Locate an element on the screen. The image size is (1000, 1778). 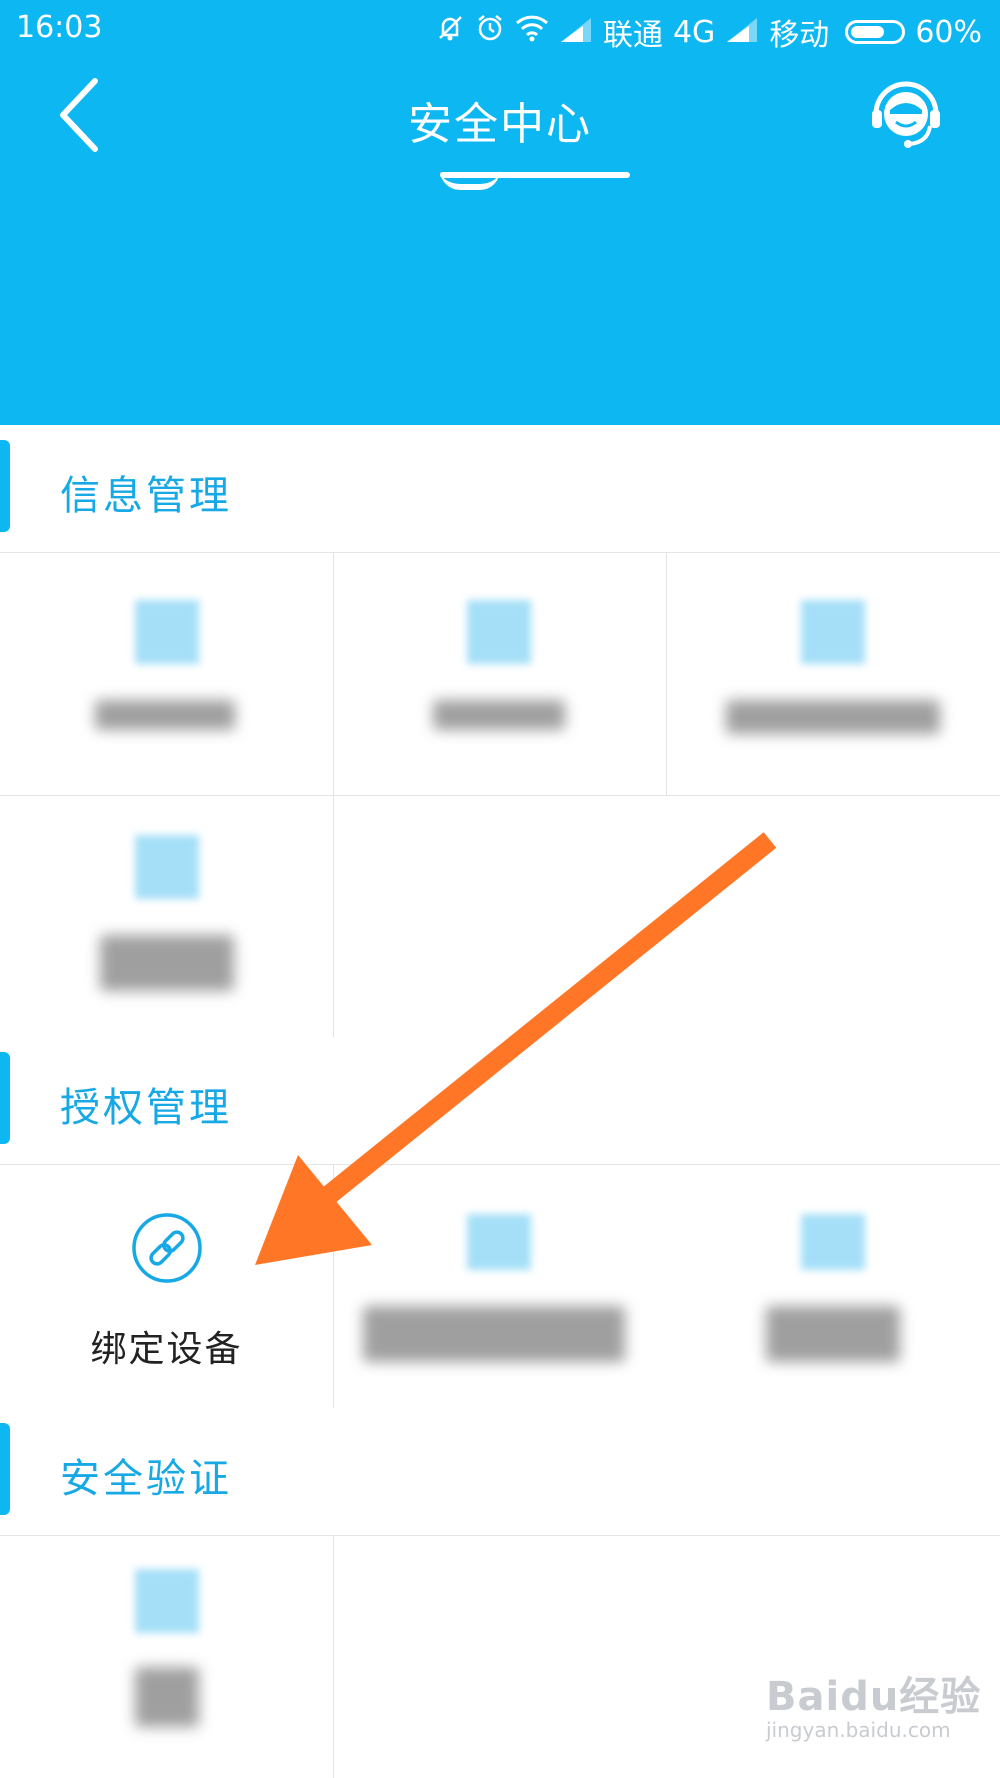
banner-blurred is located at coordinates (500, 304).